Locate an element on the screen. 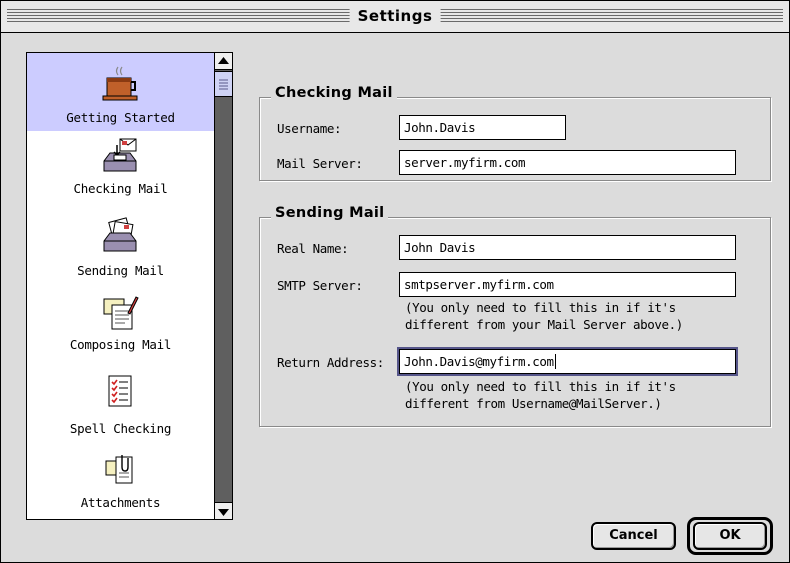  return-address-field: John.Davis@myfirm.com is located at coordinates (567, 361).